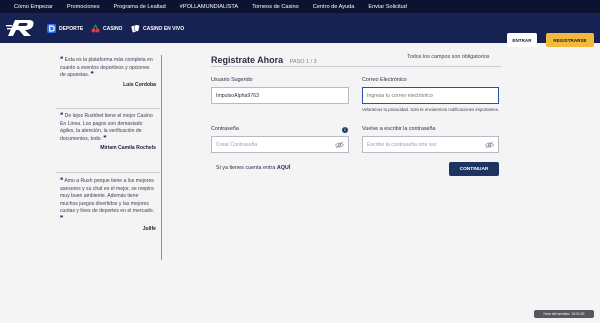 The image size is (600, 323). Describe the element at coordinates (128, 148) in the screenshot. I see `testimonial-author: Miriam Camila Rochels` at that location.